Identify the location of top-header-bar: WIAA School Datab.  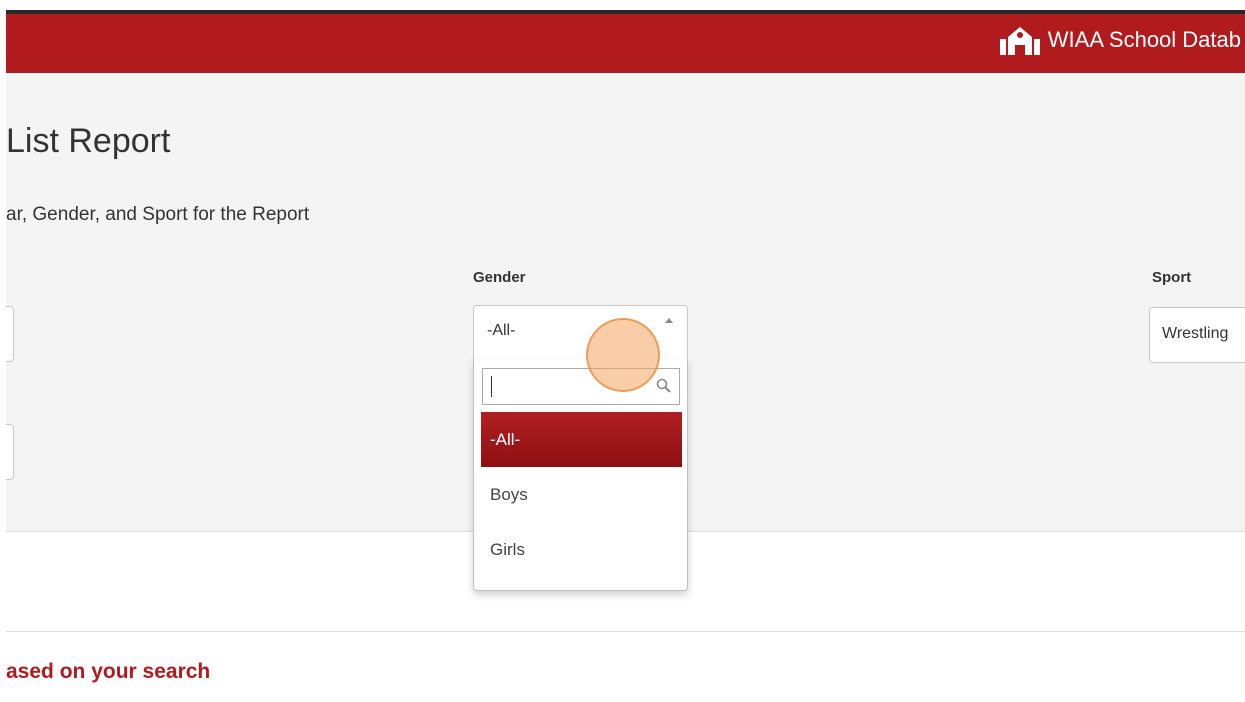
(625, 41).